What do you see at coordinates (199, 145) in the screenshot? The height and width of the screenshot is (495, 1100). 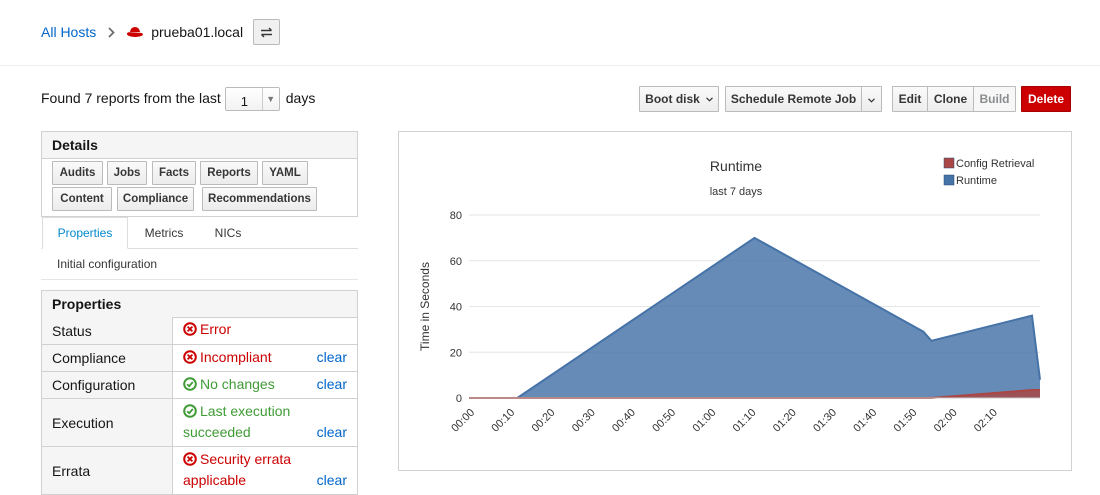 I see `details-heading: Details` at bounding box center [199, 145].